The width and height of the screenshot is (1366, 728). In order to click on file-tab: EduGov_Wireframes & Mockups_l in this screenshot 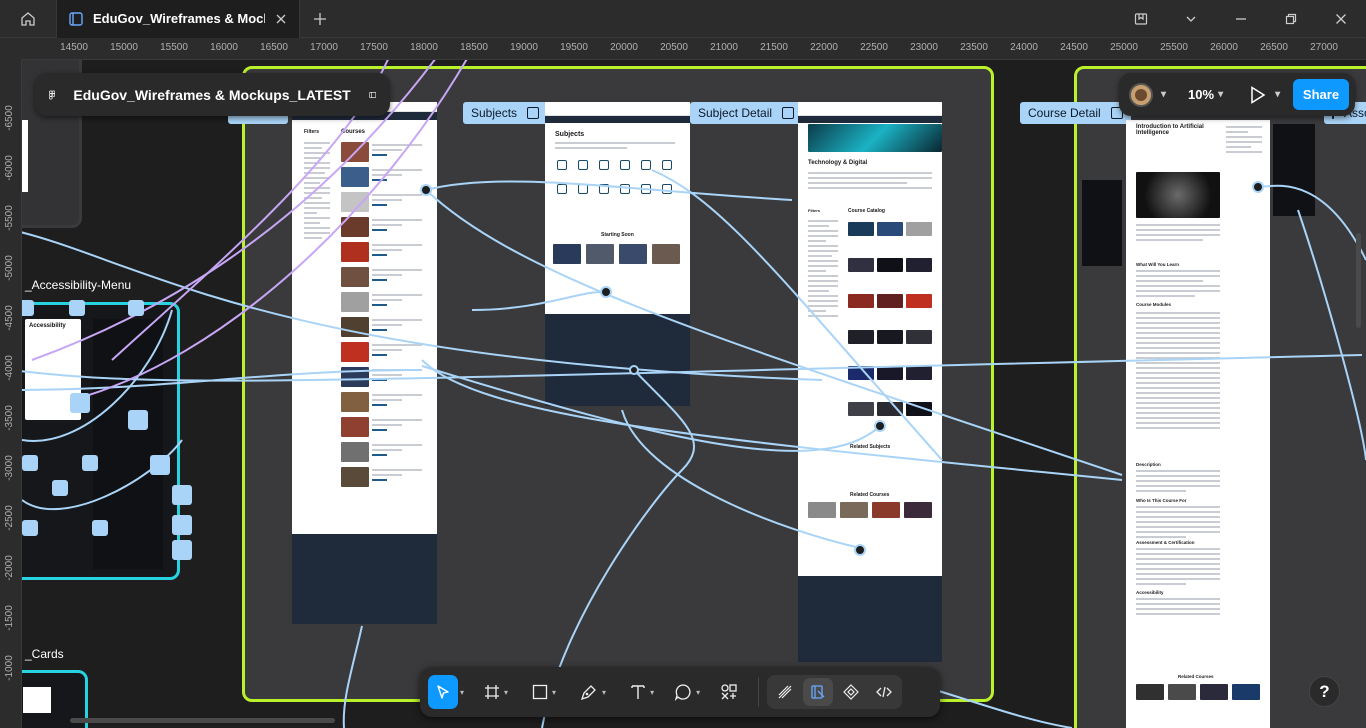, I will do `click(178, 19)`.